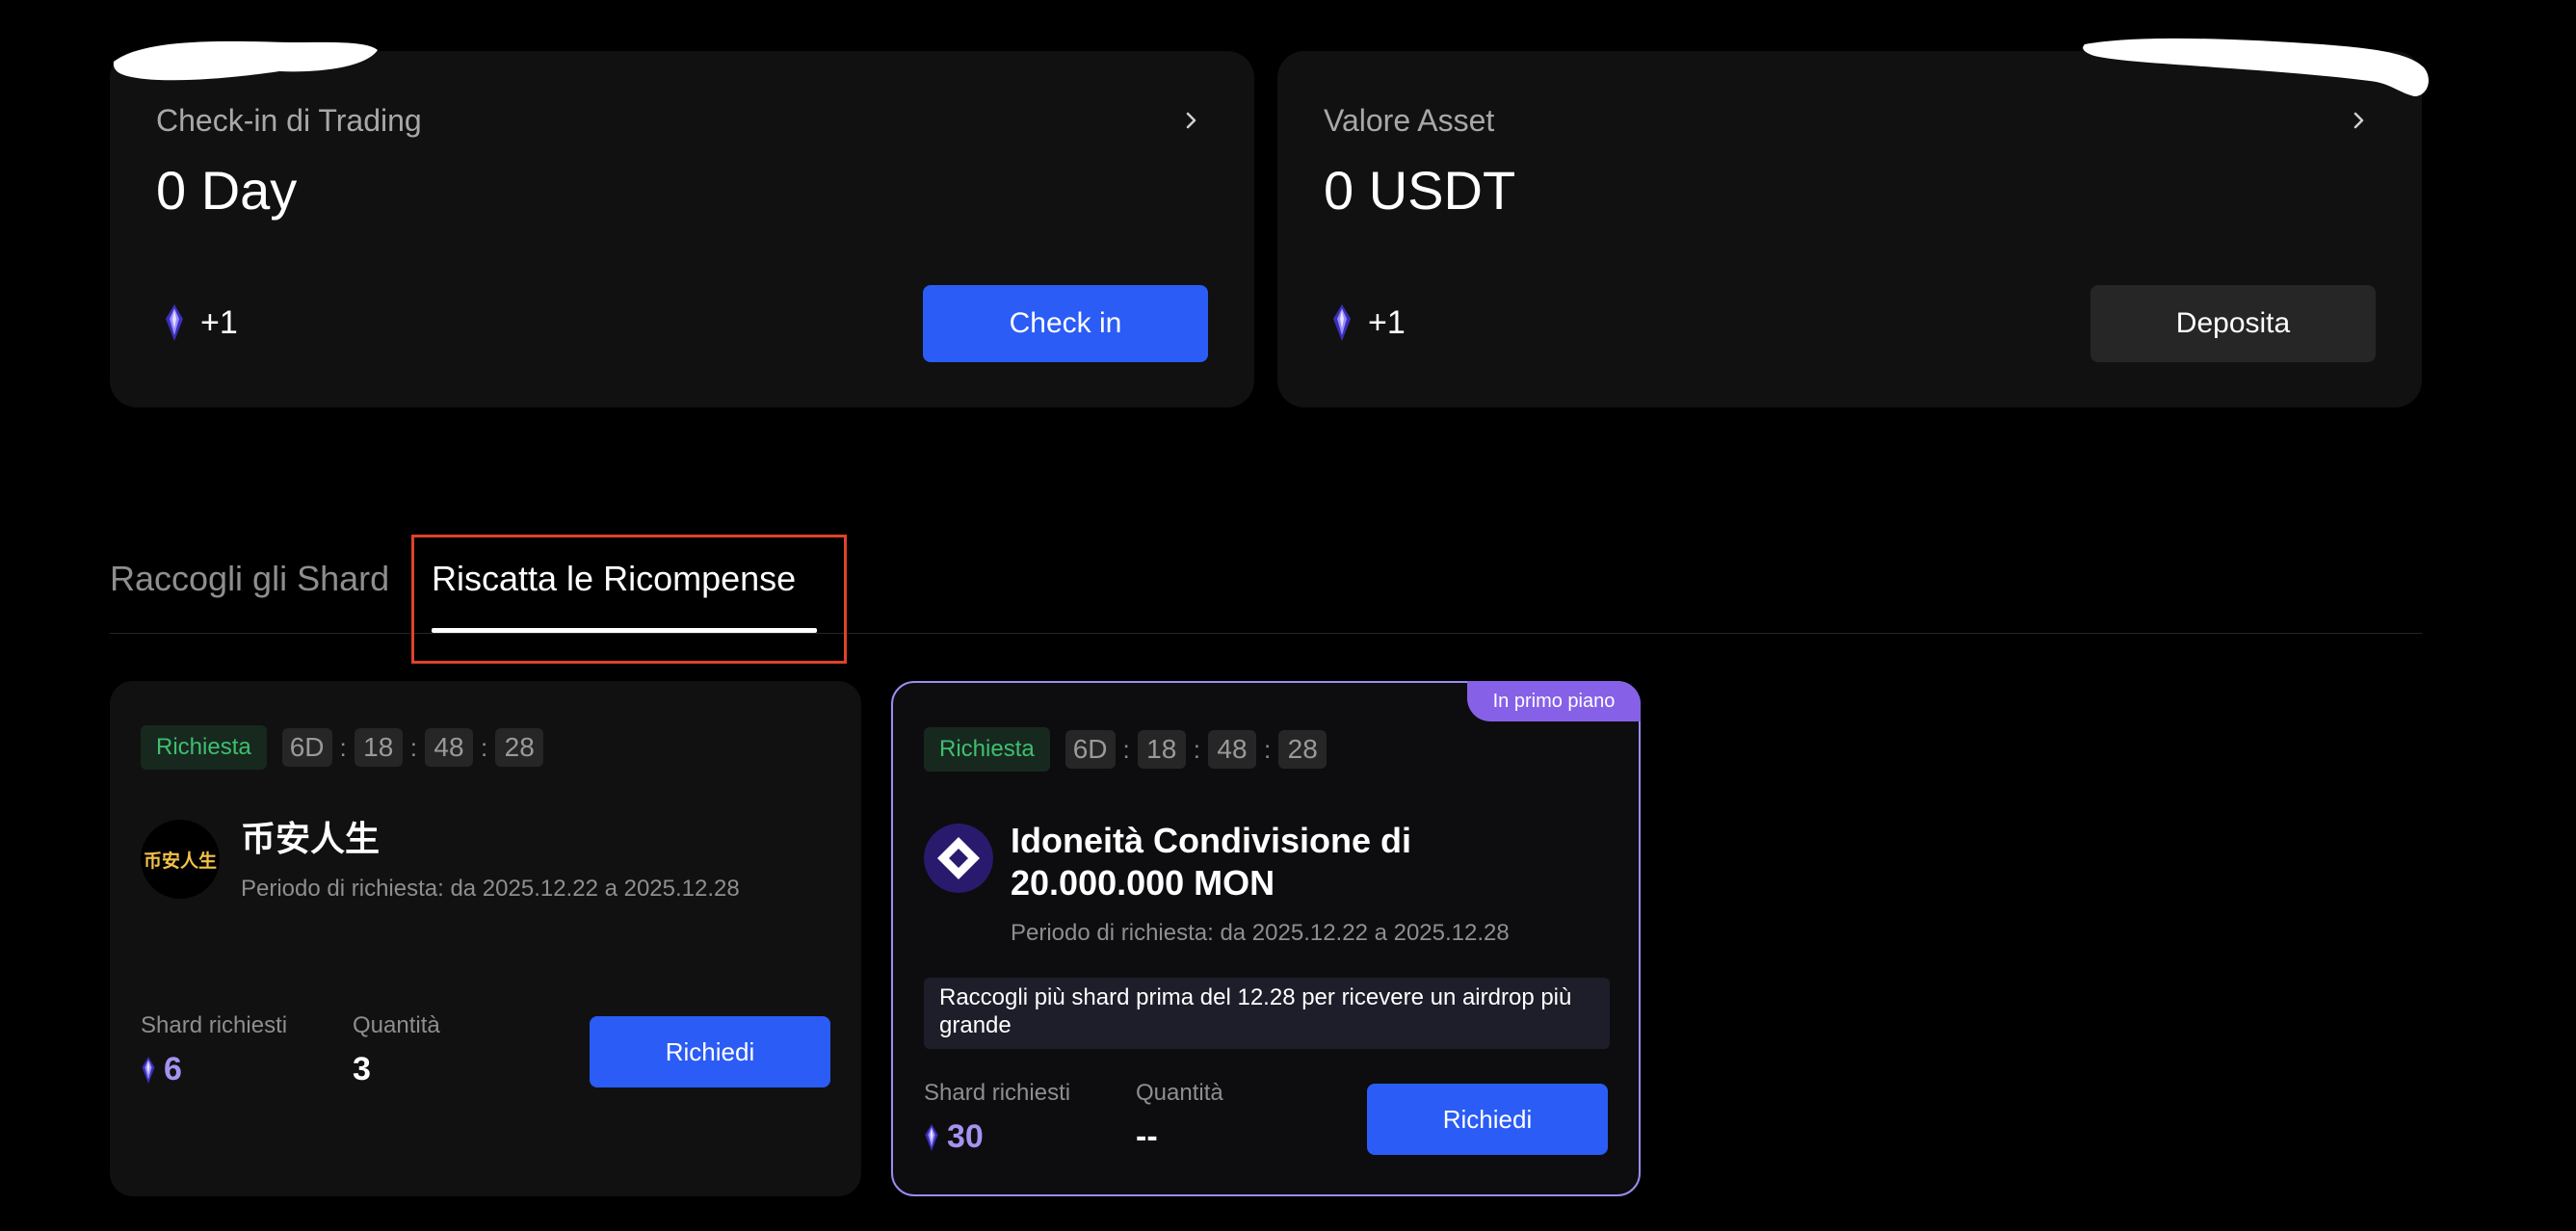 Image resolution: width=2576 pixels, height=1231 pixels. I want to click on asset-value: 0 USDT, so click(1420, 190).